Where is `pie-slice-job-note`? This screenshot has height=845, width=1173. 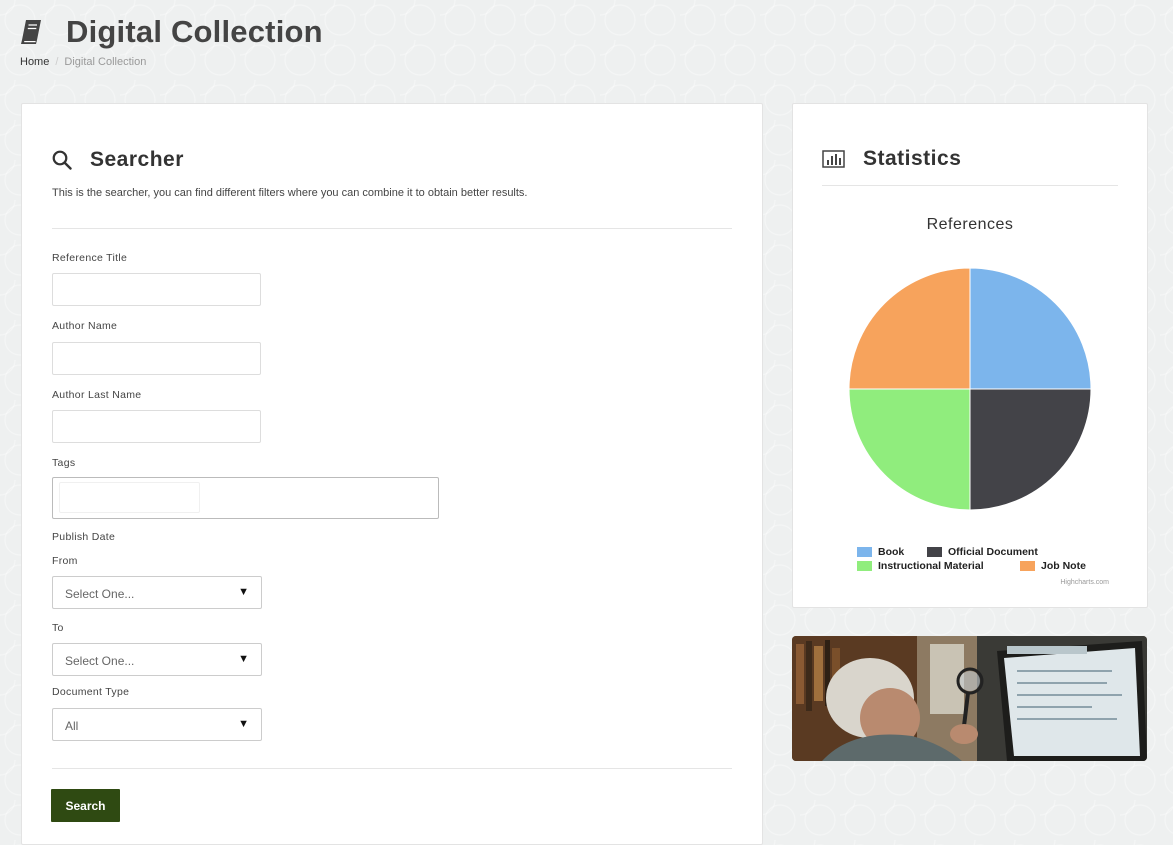 pie-slice-job-note is located at coordinates (909, 328).